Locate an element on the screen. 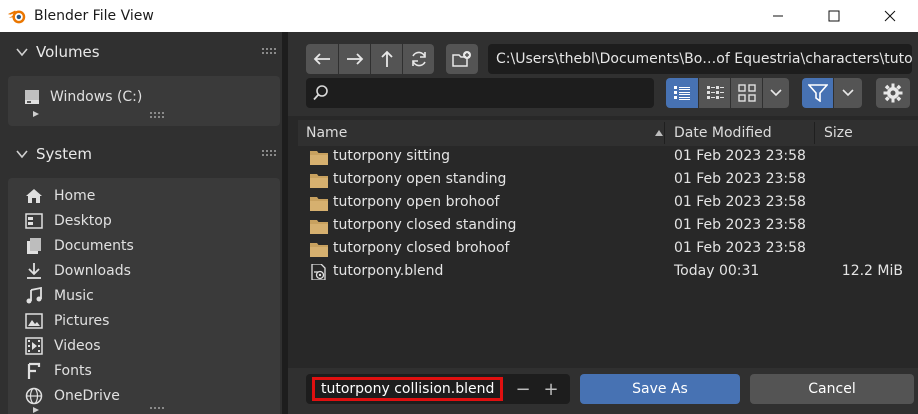  music-icon is located at coordinates (34, 295).